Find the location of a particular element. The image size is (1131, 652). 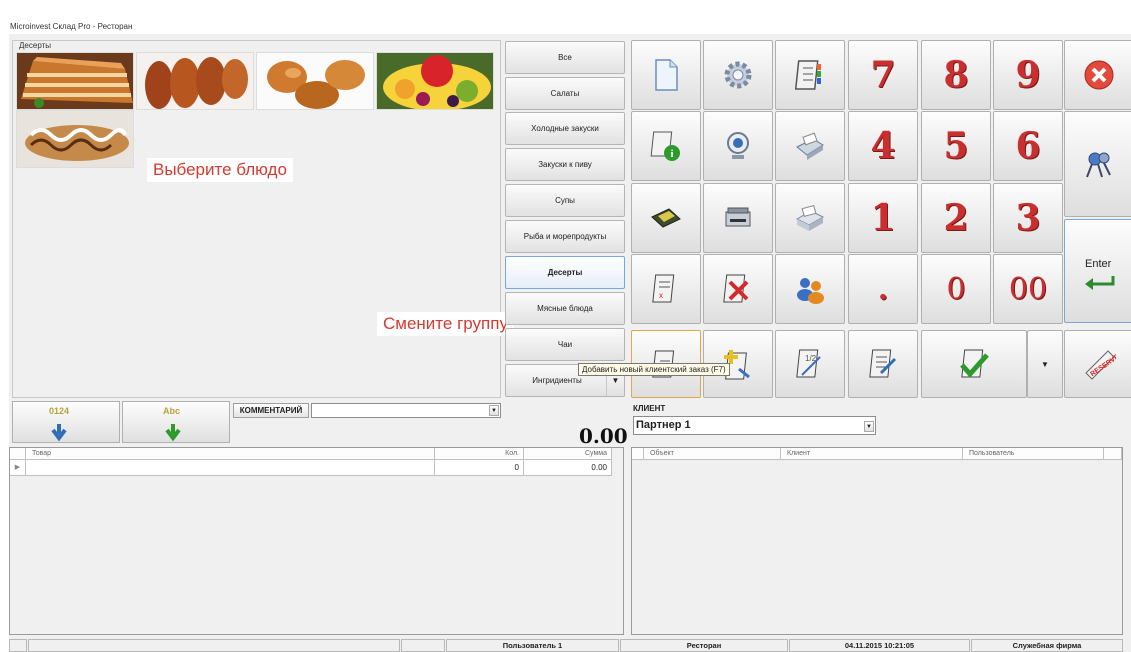

reserved-sign-icon: RESERVED is located at coordinates (1100, 365).